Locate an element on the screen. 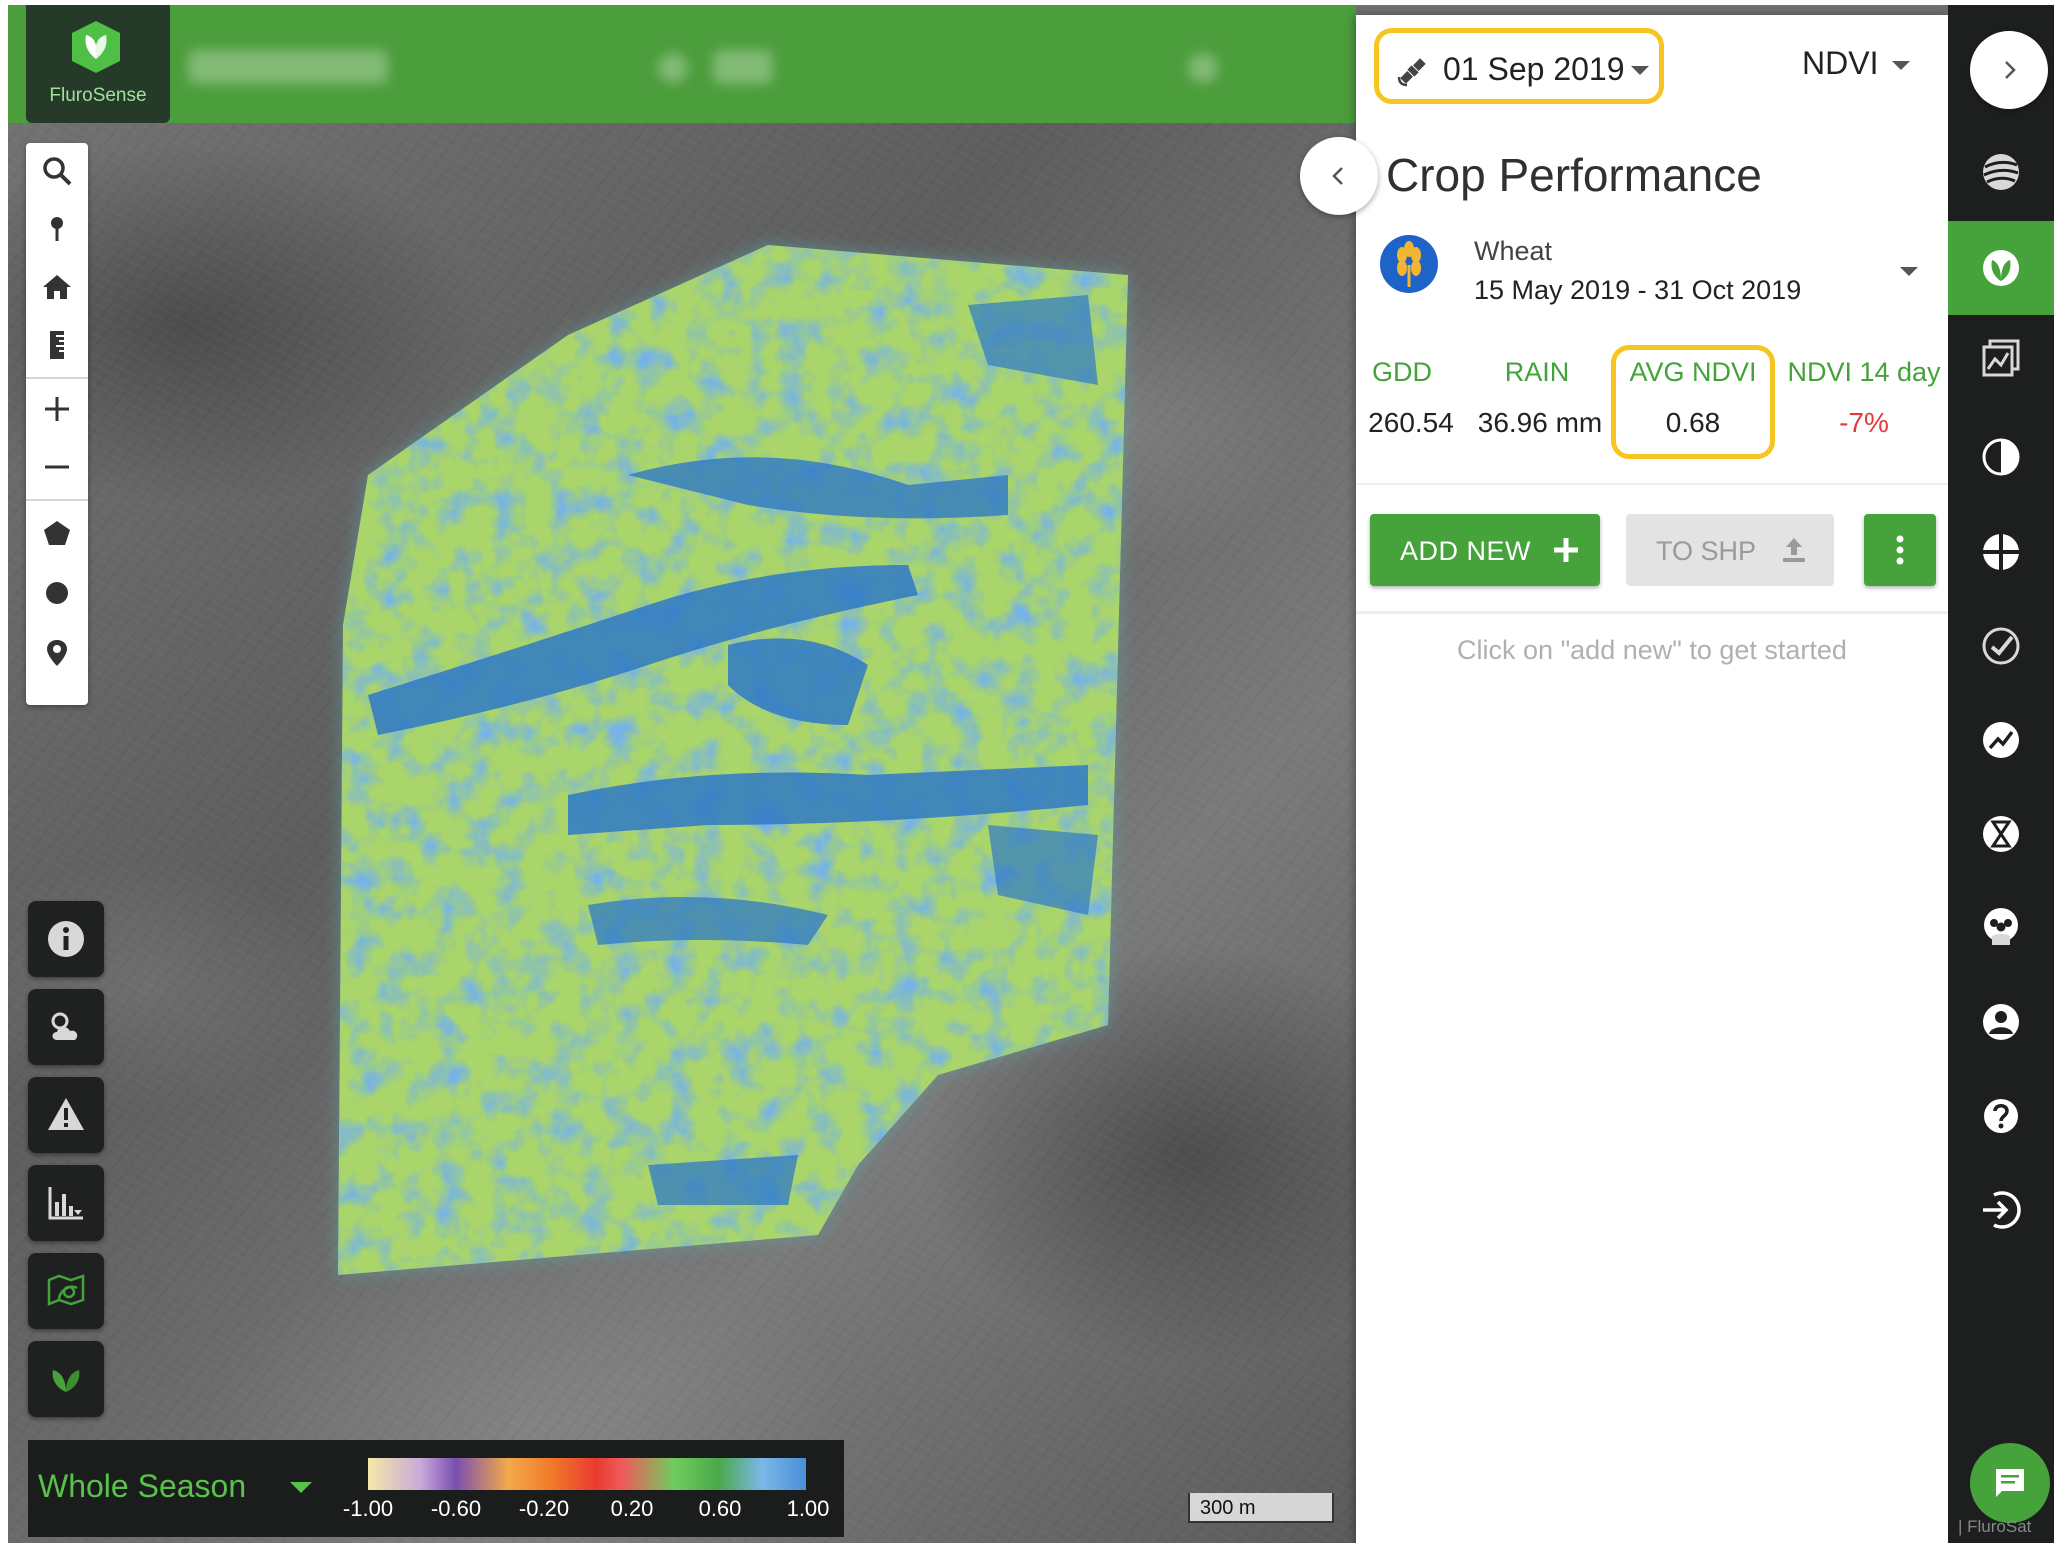 This screenshot has width=2062, height=1549. more-options-button is located at coordinates (1900, 550).